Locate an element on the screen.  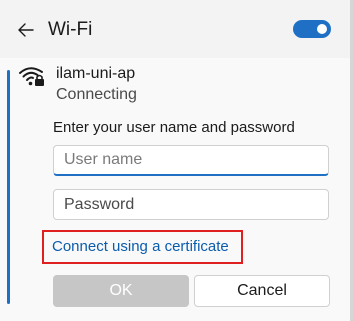
highlight-box: Connect using a certificate is located at coordinates (142, 247).